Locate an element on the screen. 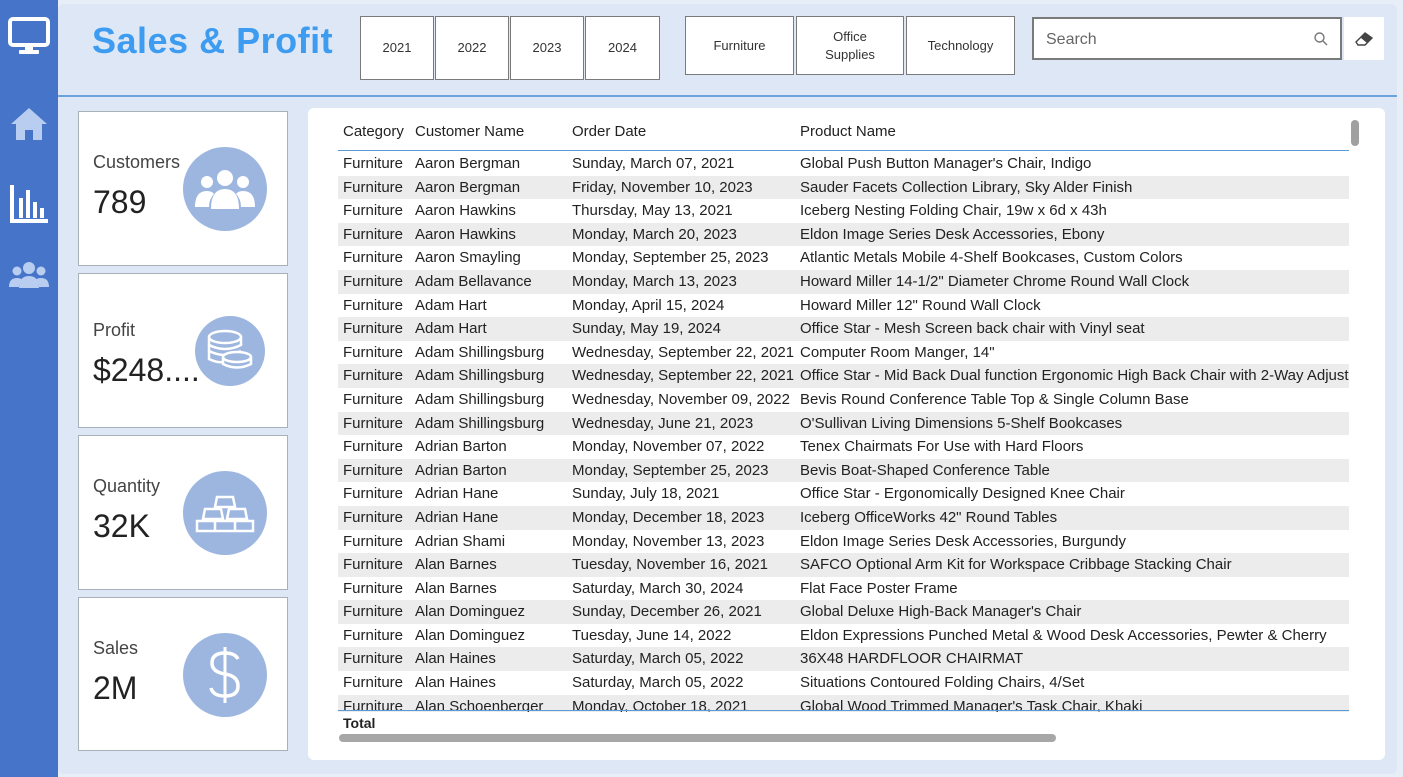 The height and width of the screenshot is (777, 1403). year-2021-button: 2021 is located at coordinates (397, 48).